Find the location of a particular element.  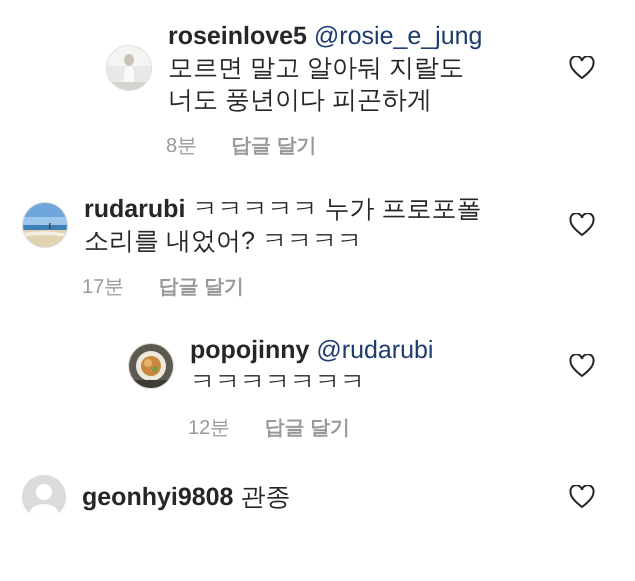

username-link: rudarubi is located at coordinates (135, 209).